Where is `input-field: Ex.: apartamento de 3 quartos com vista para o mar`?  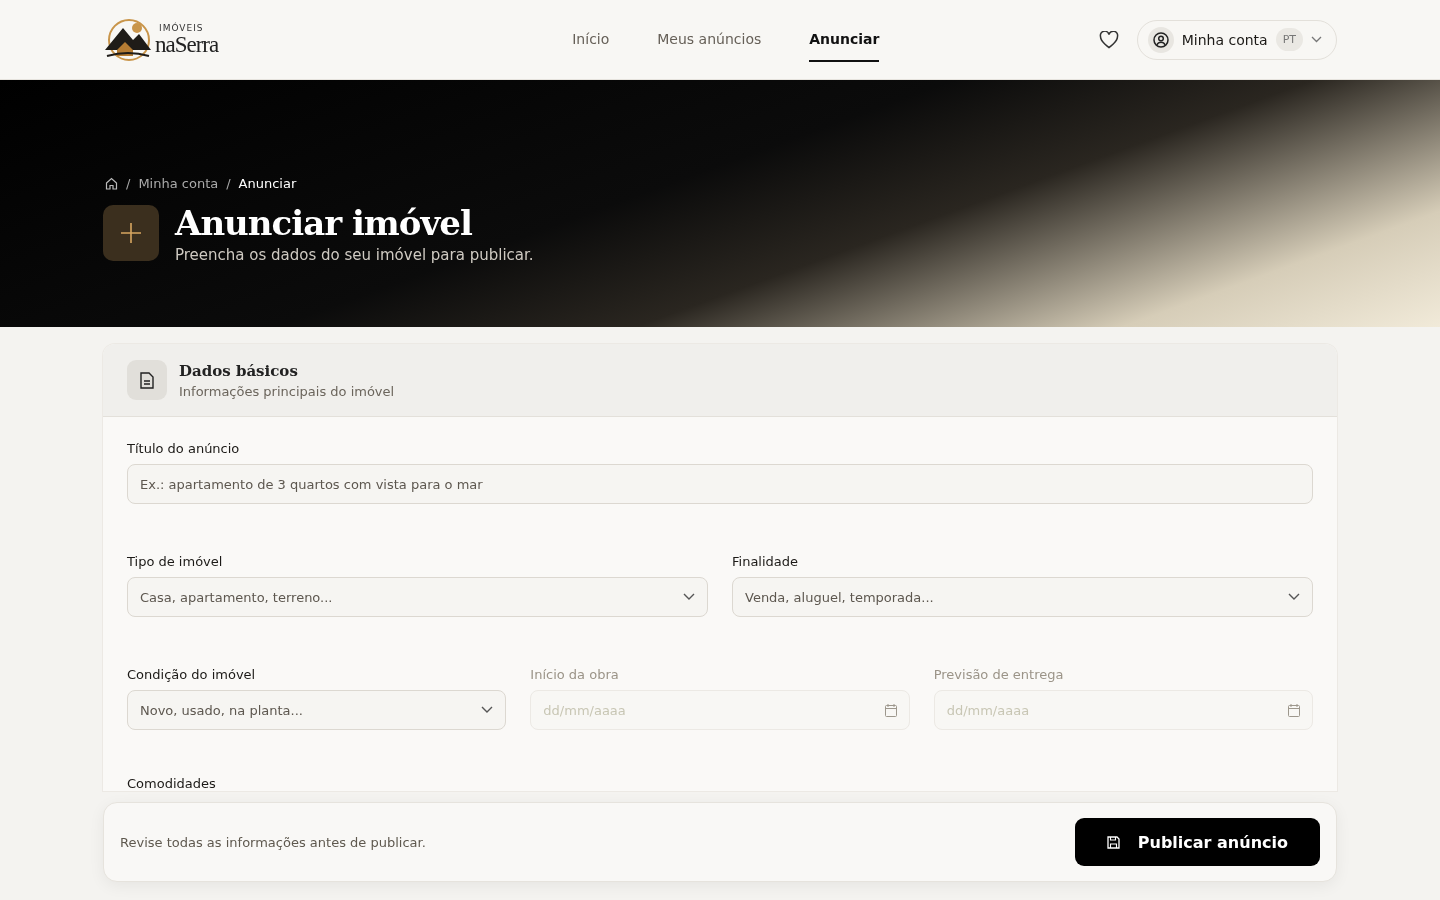 input-field: Ex.: apartamento de 3 quartos com vista para o mar is located at coordinates (720, 484).